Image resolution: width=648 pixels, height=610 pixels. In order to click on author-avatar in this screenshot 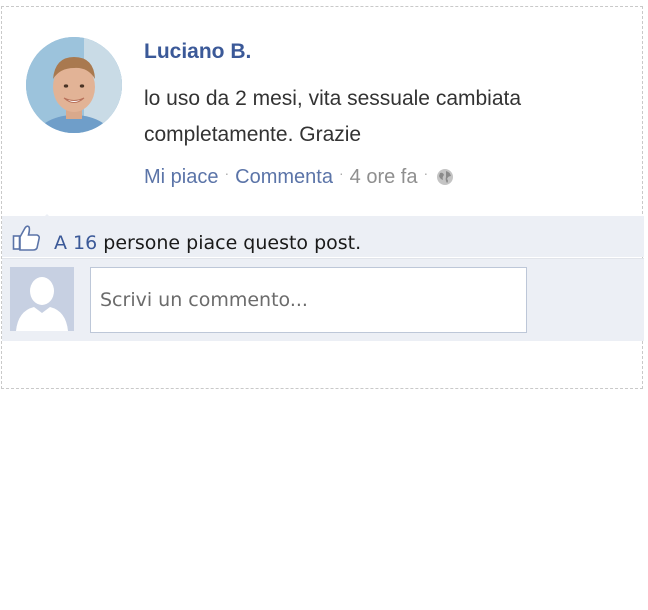, I will do `click(74, 85)`.